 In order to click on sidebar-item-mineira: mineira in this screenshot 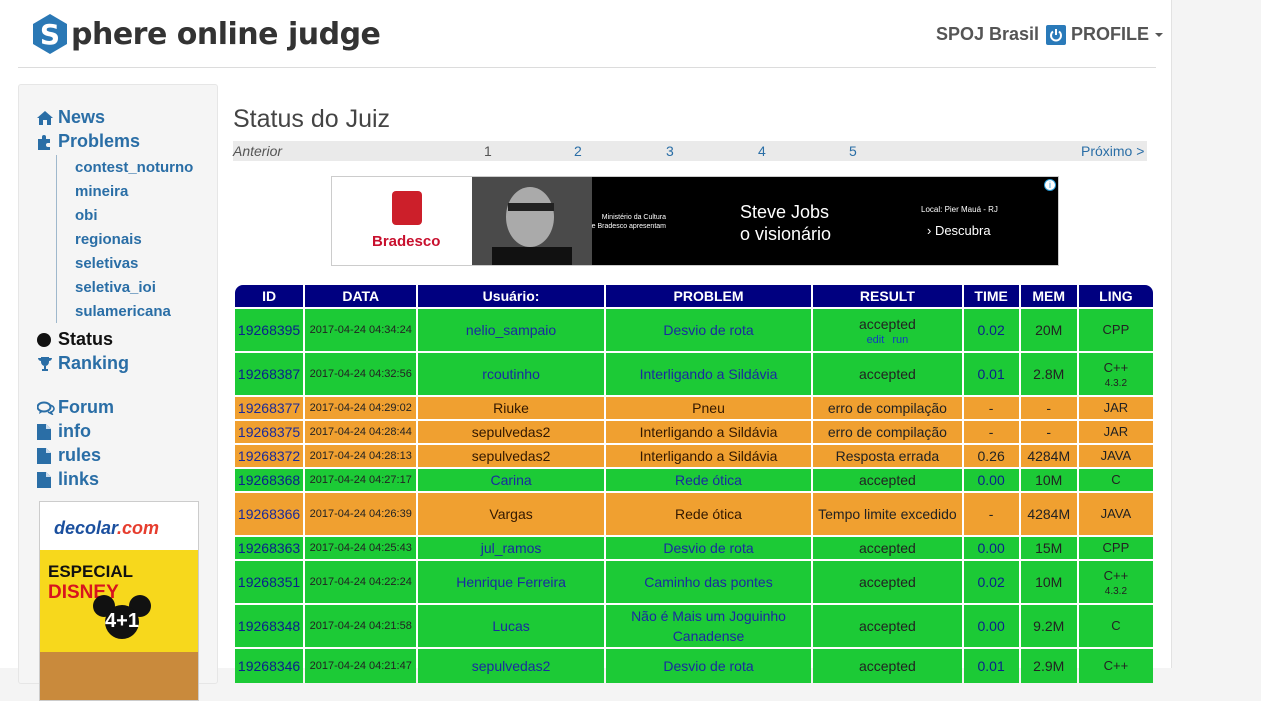, I will do `click(101, 191)`.